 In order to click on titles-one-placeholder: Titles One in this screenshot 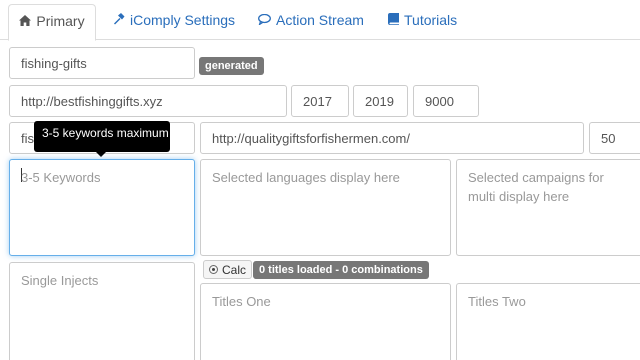, I will do `click(241, 301)`.